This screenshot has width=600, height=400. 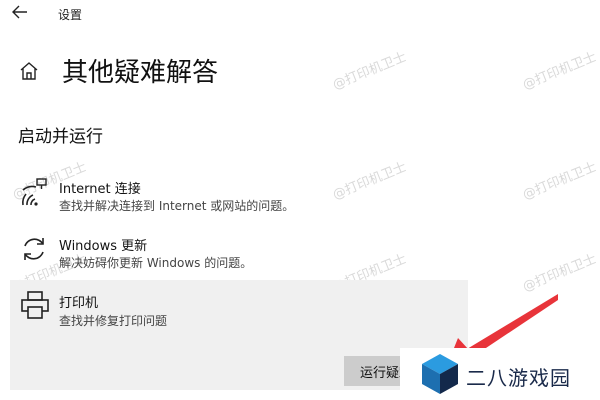 What do you see at coordinates (156, 263) in the screenshot?
I see `item-description: 解决妨碍你更新 Windows 的问题。` at bounding box center [156, 263].